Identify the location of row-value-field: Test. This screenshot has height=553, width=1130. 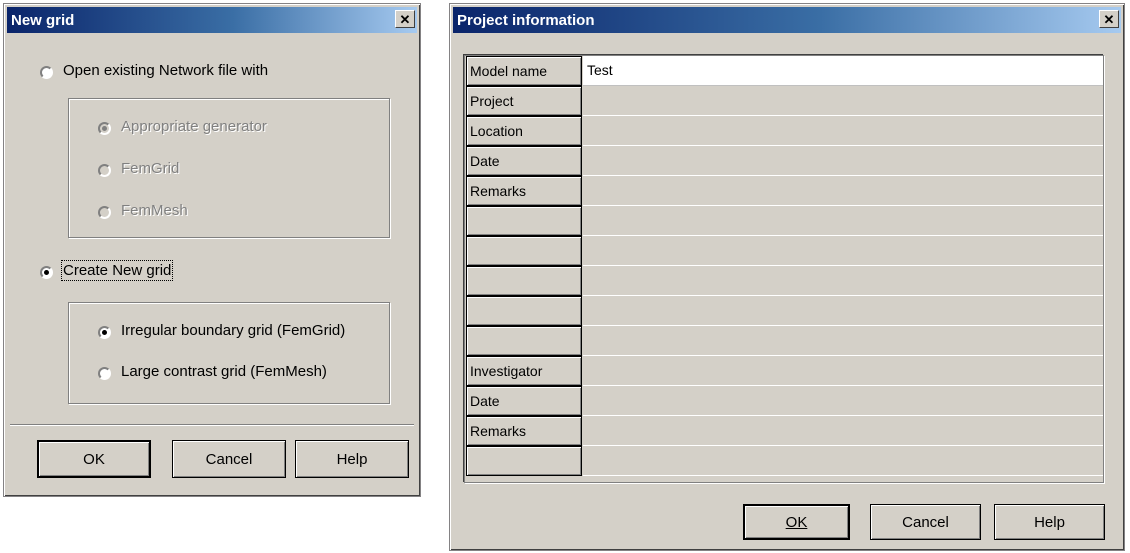
(843, 71).